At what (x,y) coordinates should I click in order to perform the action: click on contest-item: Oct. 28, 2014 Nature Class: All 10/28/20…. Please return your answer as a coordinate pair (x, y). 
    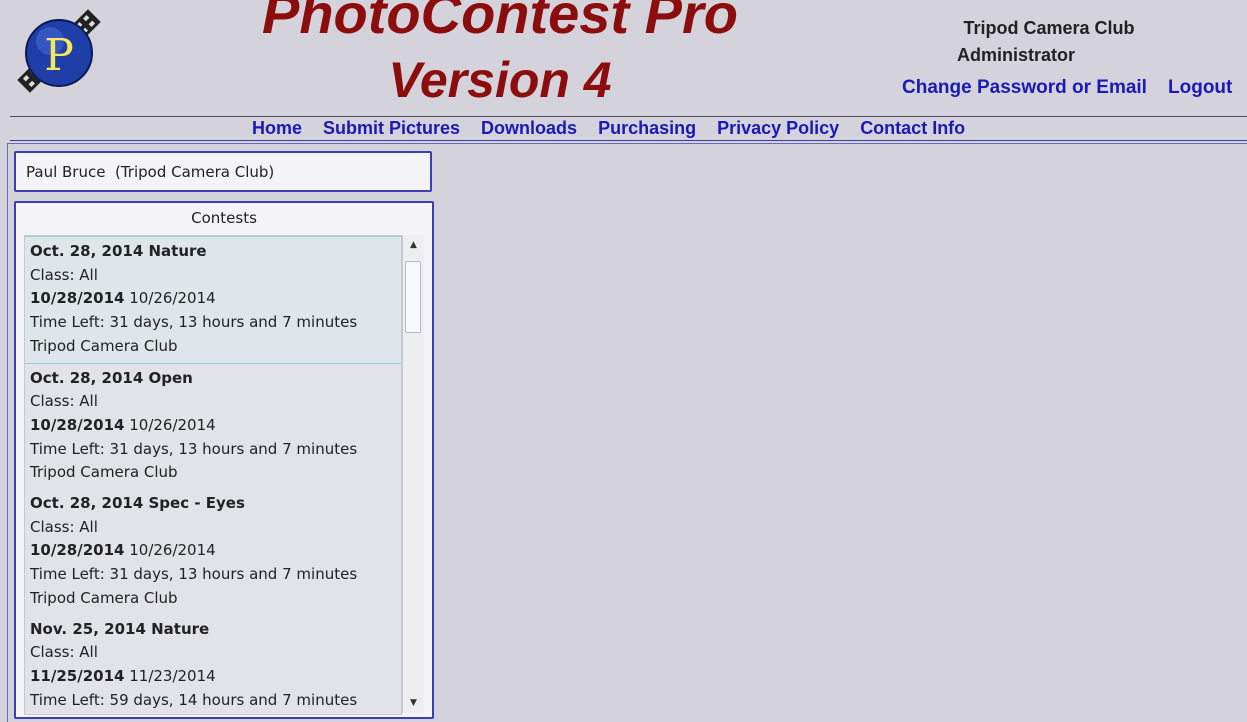
    Looking at the image, I should click on (213, 300).